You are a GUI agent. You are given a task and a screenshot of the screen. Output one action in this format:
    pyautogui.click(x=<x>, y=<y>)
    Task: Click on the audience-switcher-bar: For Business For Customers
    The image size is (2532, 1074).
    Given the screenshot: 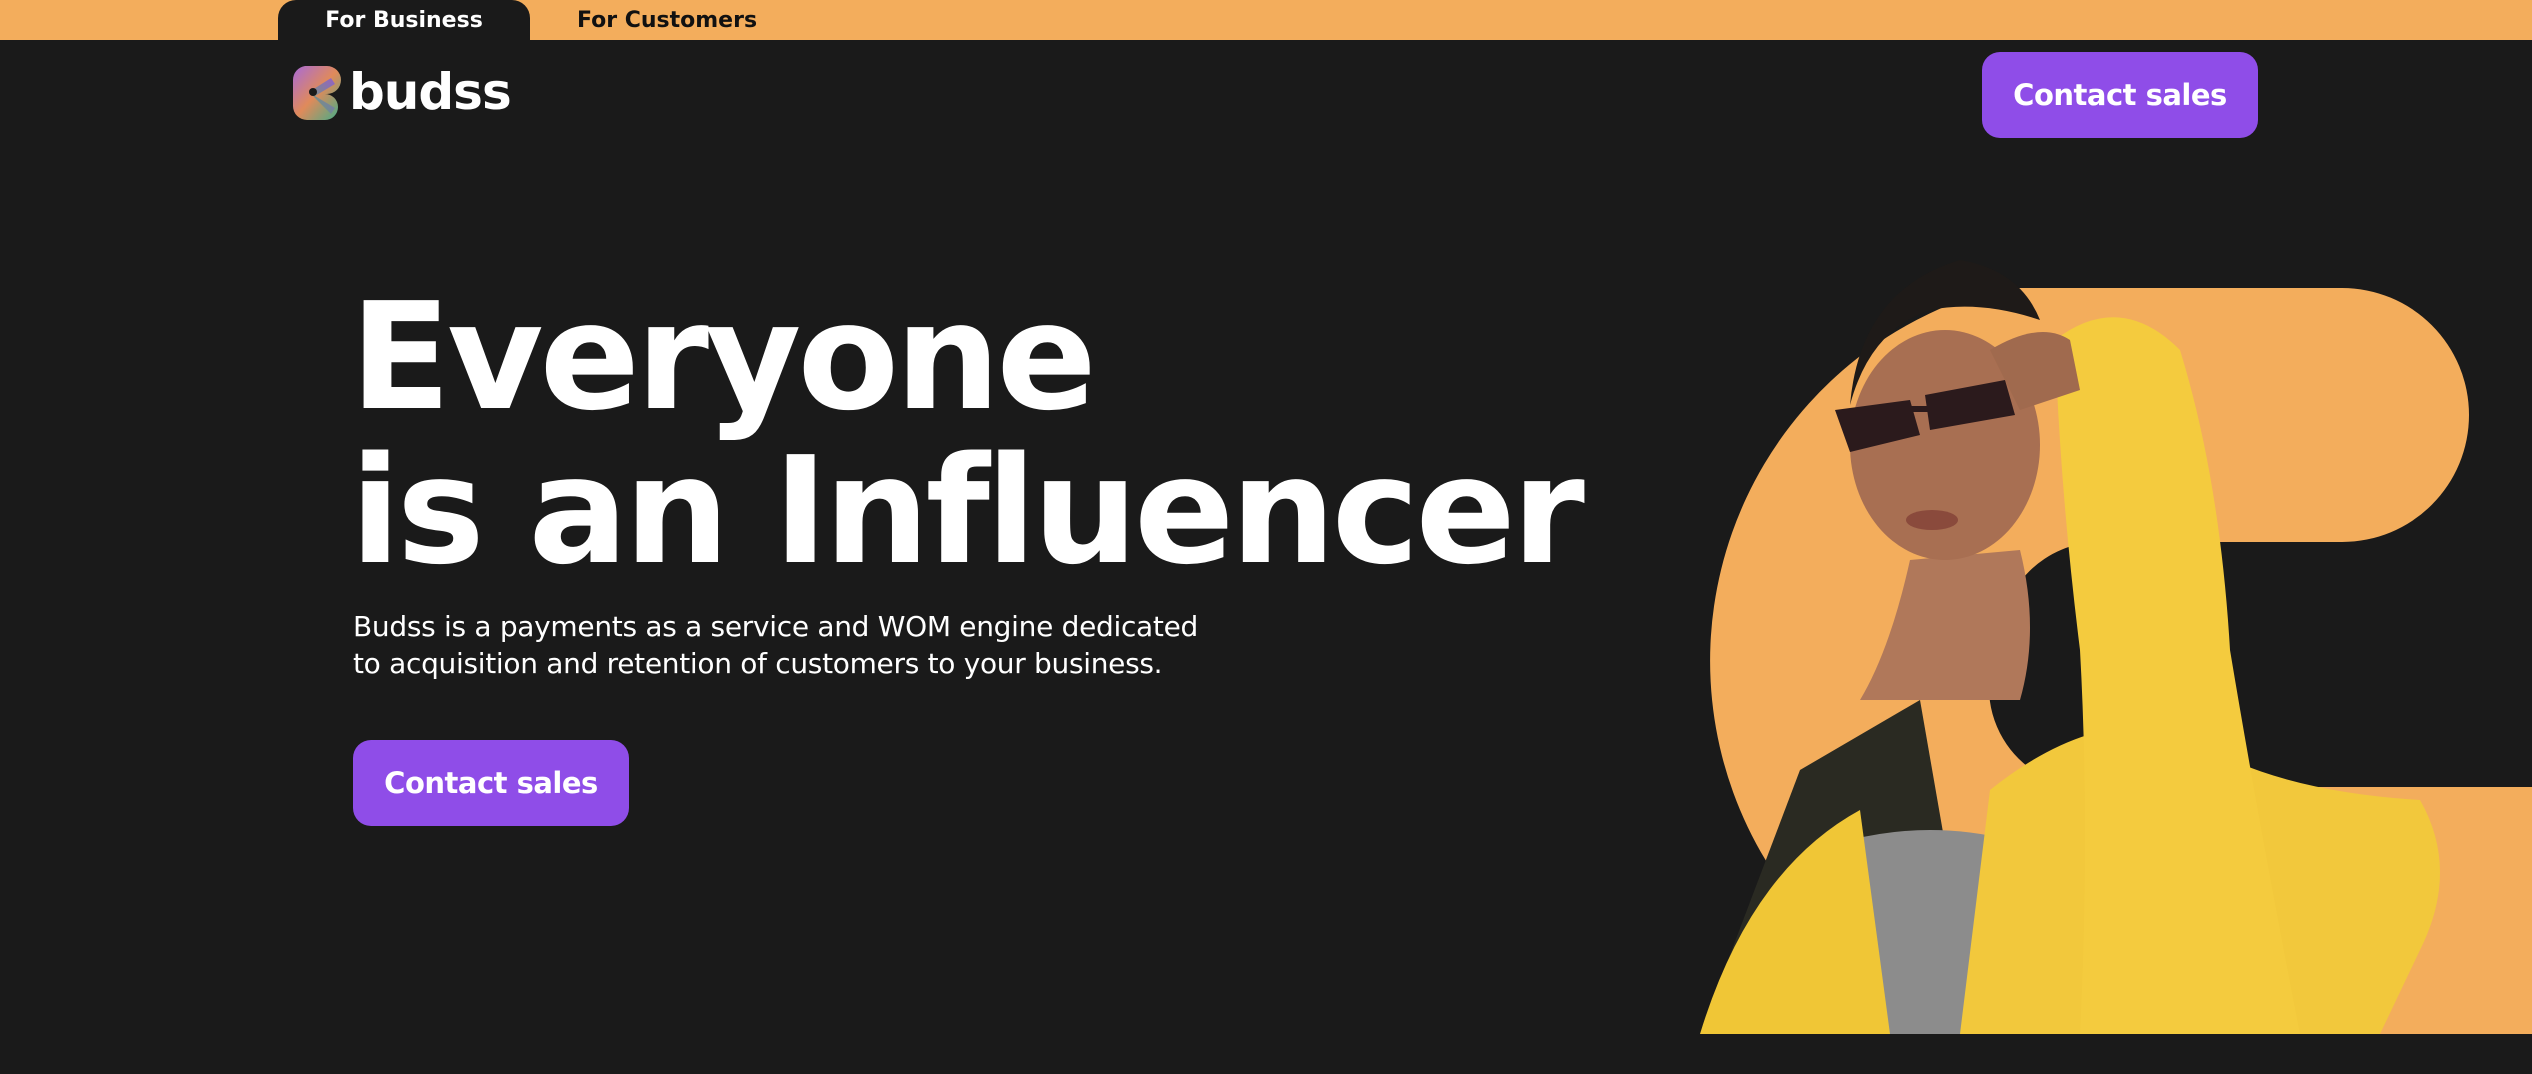 What is the action you would take?
    pyautogui.click(x=1266, y=20)
    